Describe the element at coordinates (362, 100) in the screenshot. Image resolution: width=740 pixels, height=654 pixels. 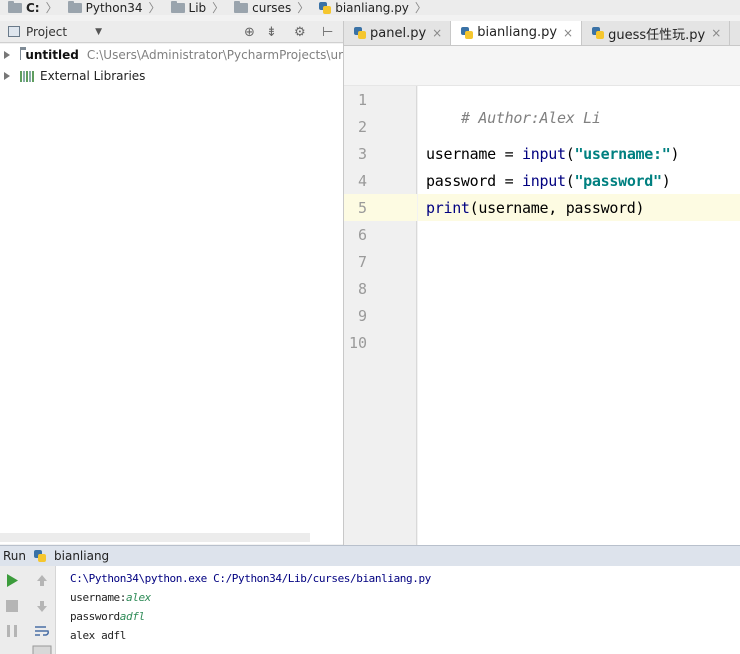
I see `line-number: 1` at that location.